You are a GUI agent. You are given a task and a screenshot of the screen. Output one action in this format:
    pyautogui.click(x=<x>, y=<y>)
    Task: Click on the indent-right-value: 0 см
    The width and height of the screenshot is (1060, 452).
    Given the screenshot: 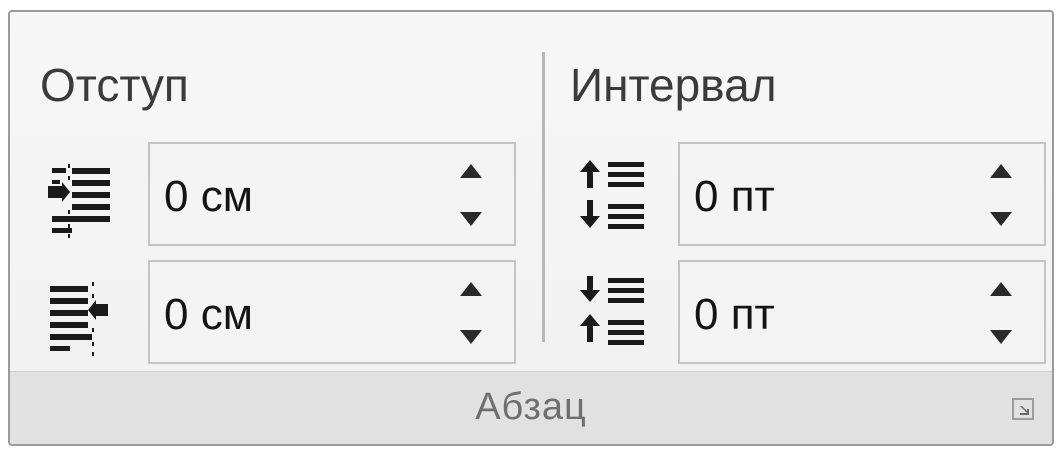 What is the action you would take?
    pyautogui.click(x=208, y=315)
    